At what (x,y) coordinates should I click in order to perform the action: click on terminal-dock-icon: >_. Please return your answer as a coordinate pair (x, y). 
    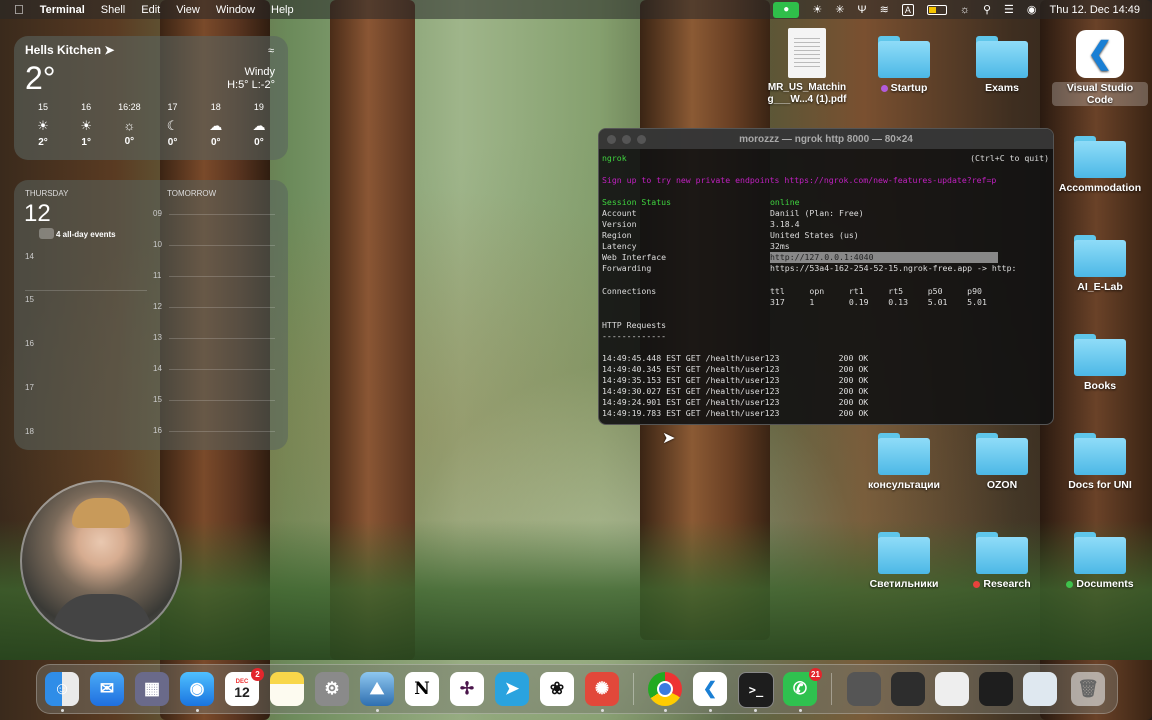
    Looking at the image, I should click on (756, 690).